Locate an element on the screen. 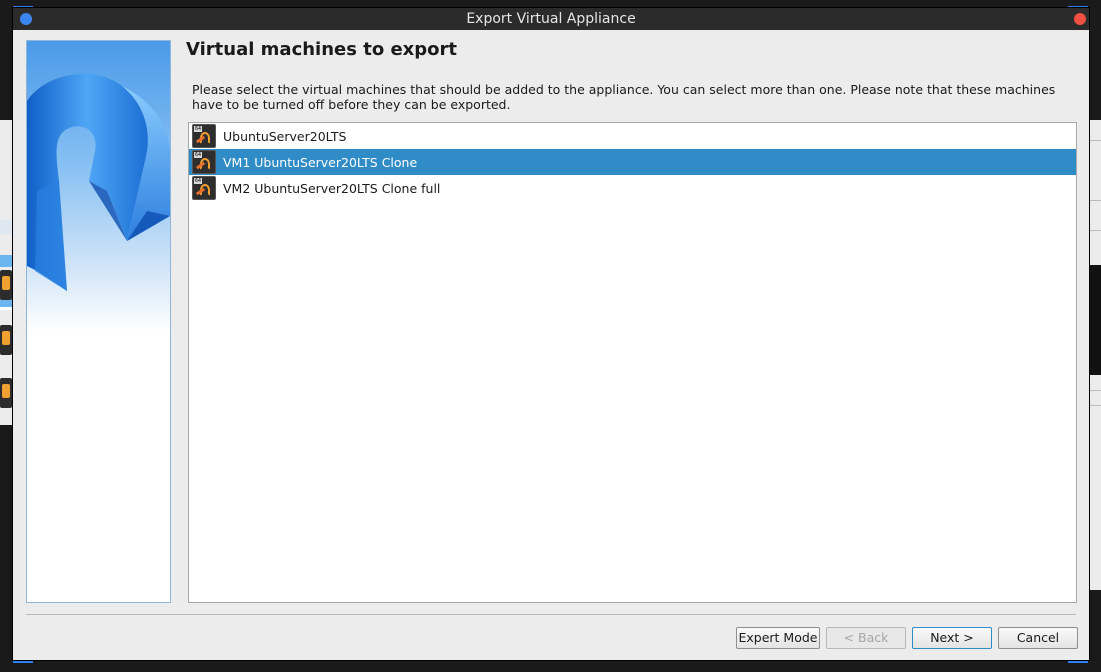 Image resolution: width=1101 pixels, height=672 pixels. background-window-right is located at coordinates (1095, 355).